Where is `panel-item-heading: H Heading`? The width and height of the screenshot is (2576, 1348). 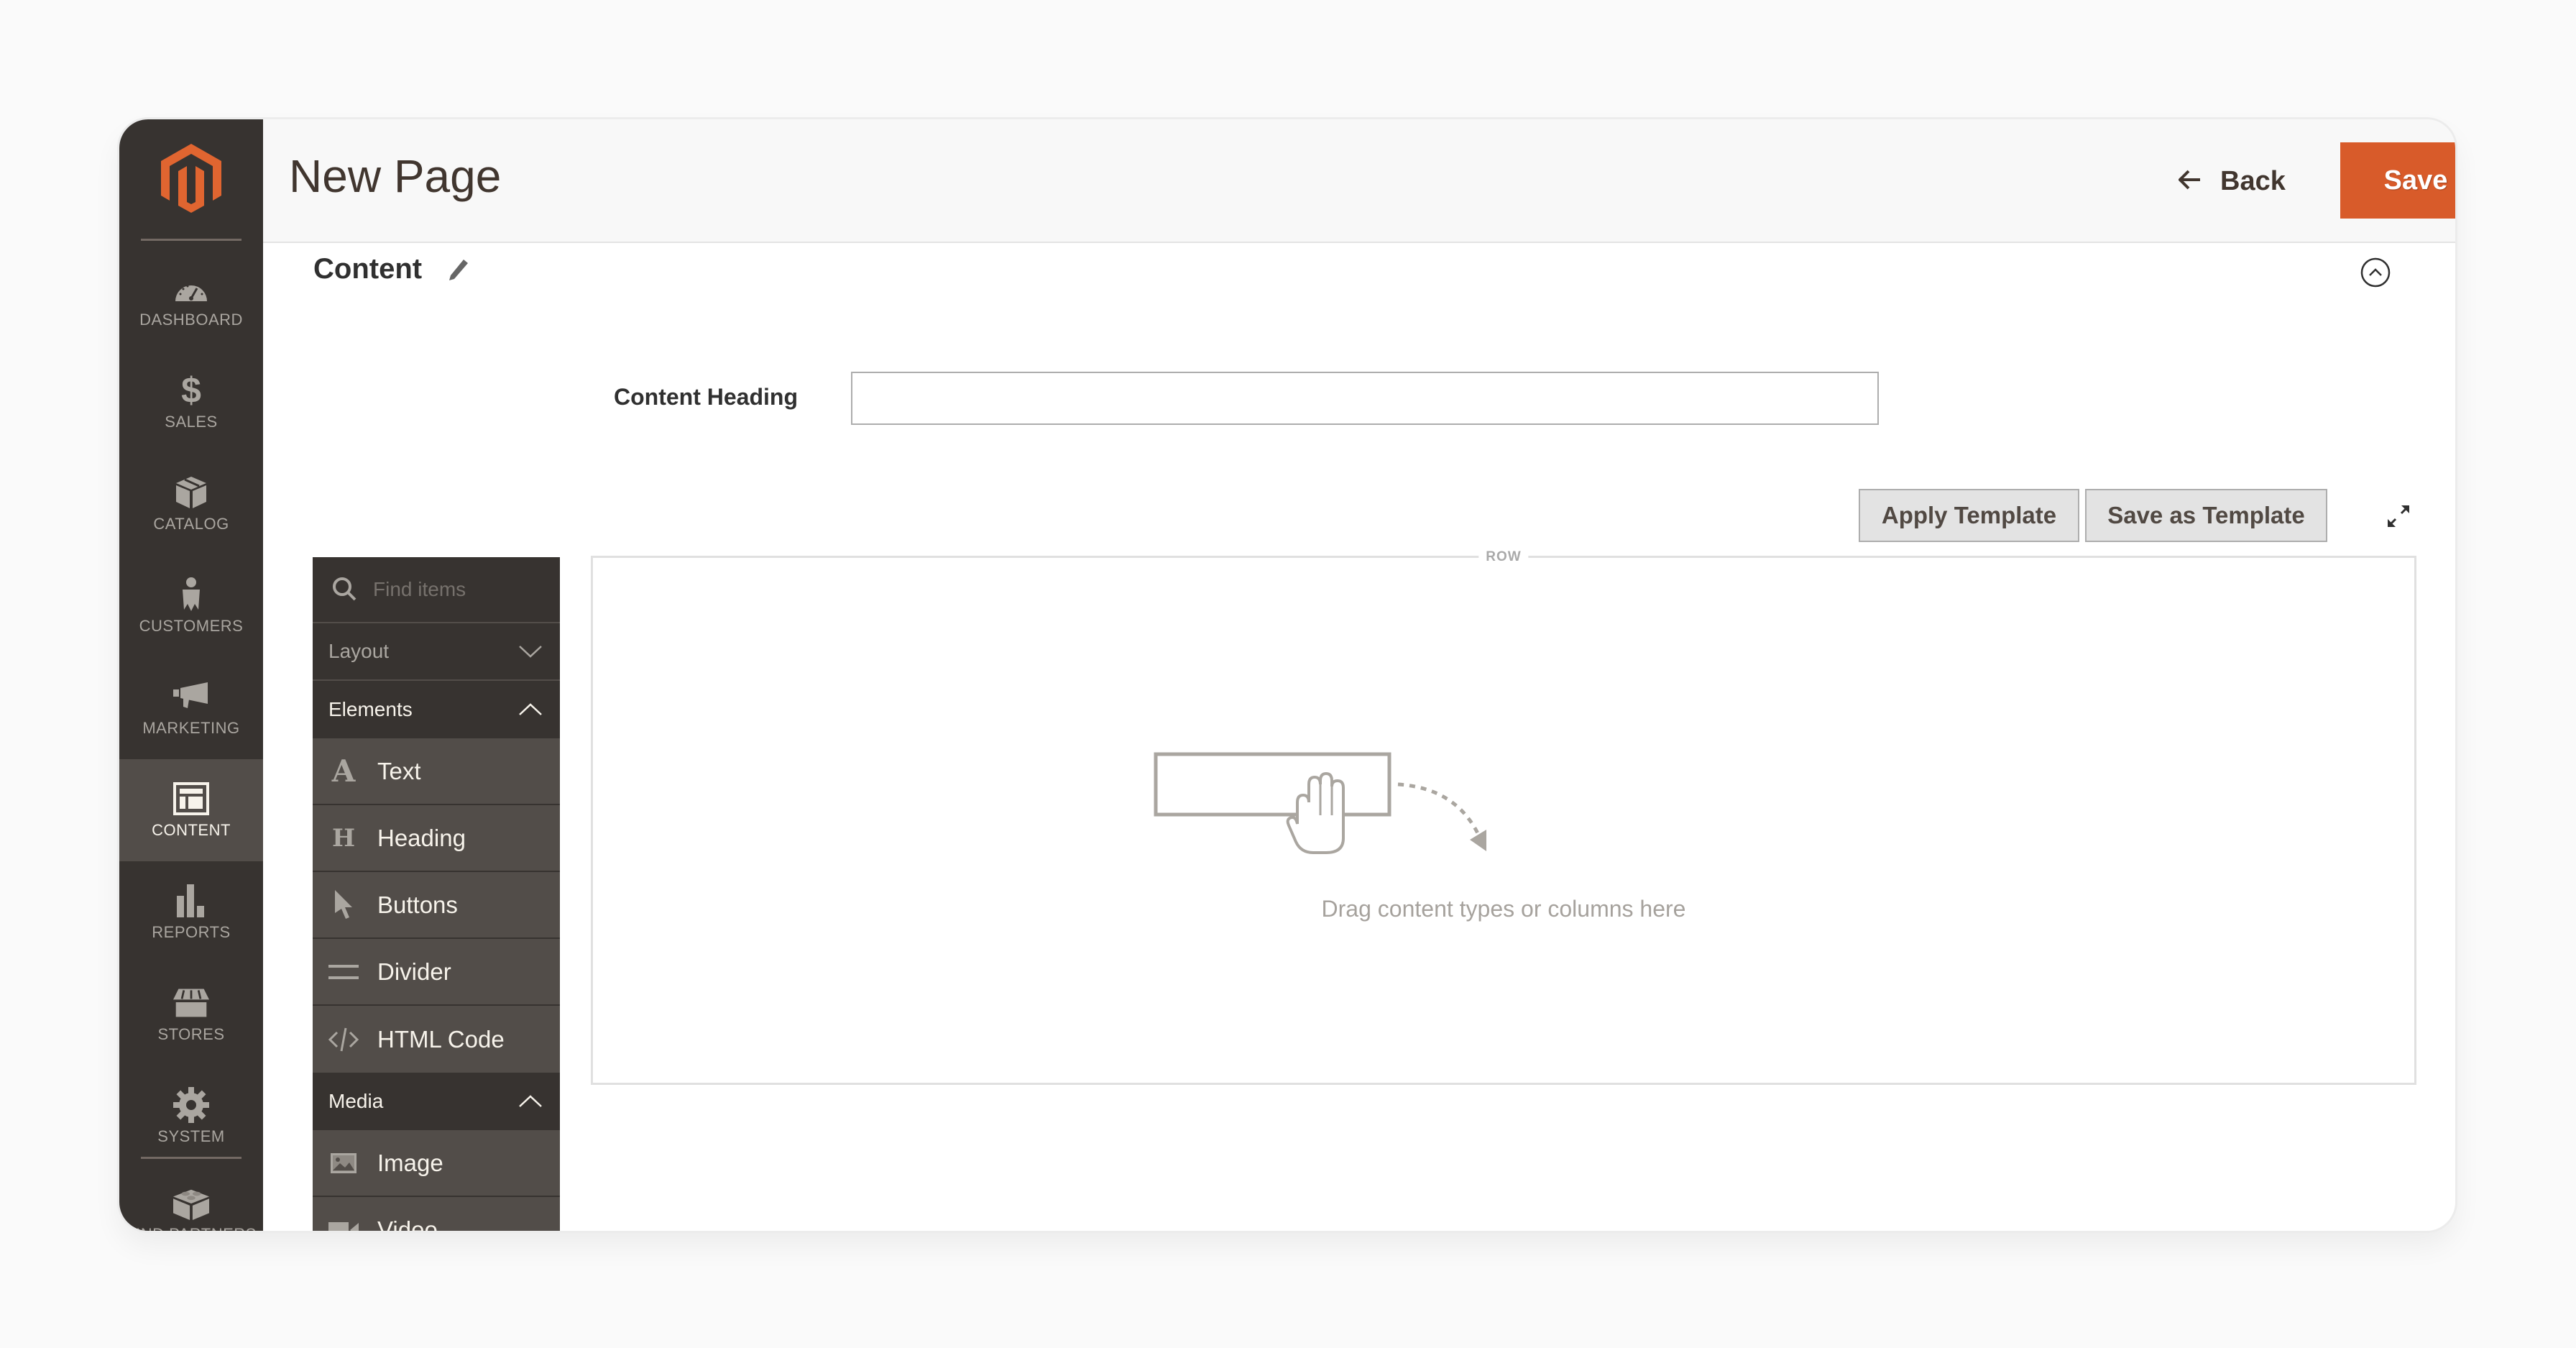
panel-item-heading: H Heading is located at coordinates (436, 838).